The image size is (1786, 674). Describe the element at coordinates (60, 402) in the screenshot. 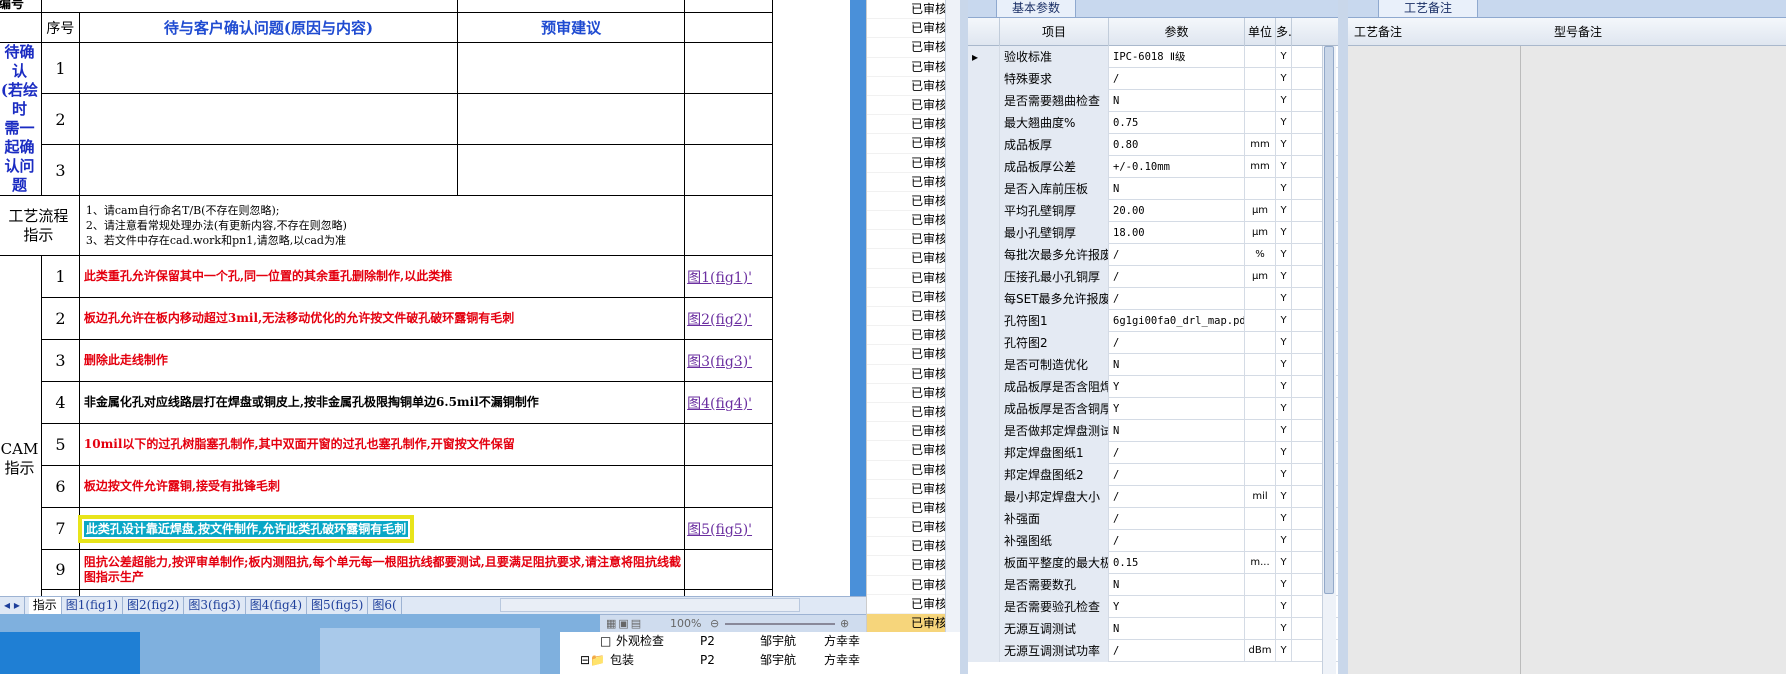

I see `seq-cell: 4` at that location.